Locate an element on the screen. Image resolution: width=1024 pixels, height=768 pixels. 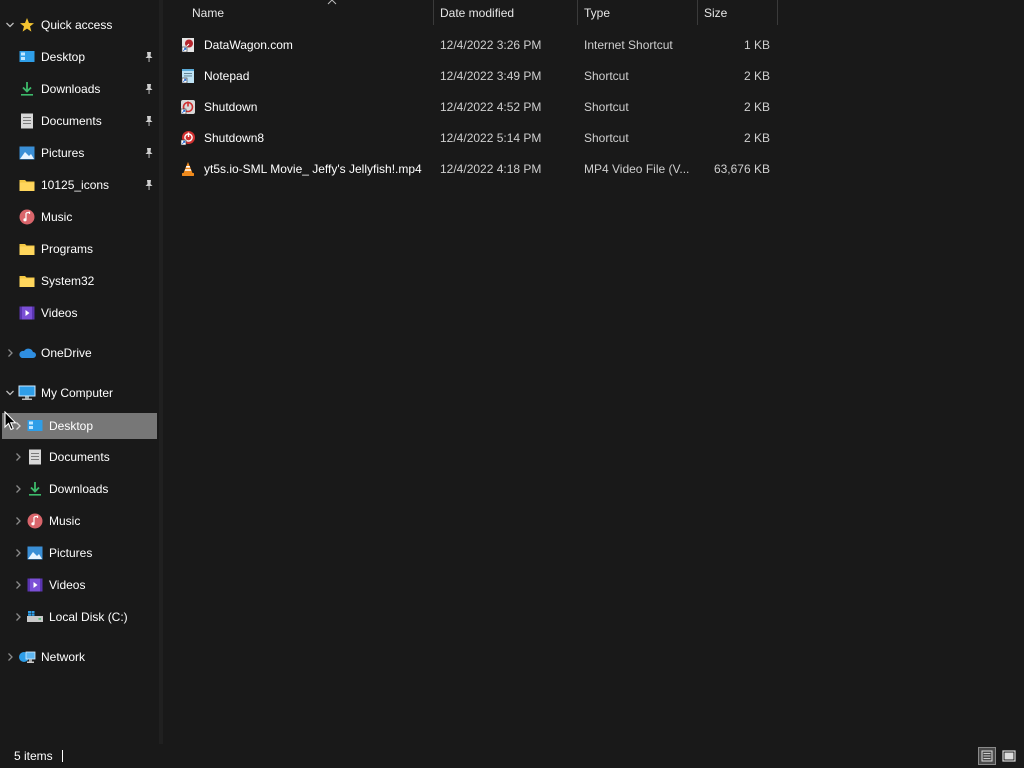
nav-mc-videos: Videos is located at coordinates (79, 585).